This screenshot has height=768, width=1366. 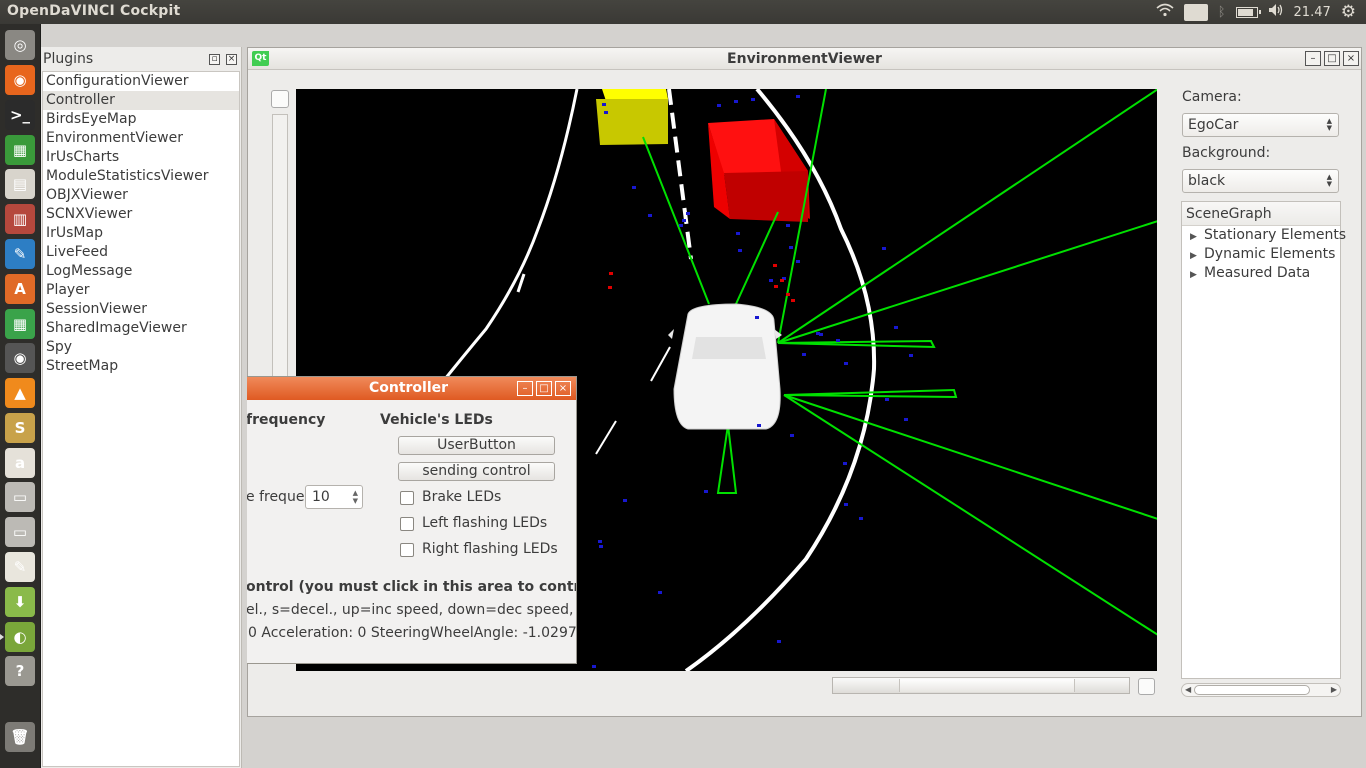 I want to click on battery-icon, so click(x=1248, y=12).